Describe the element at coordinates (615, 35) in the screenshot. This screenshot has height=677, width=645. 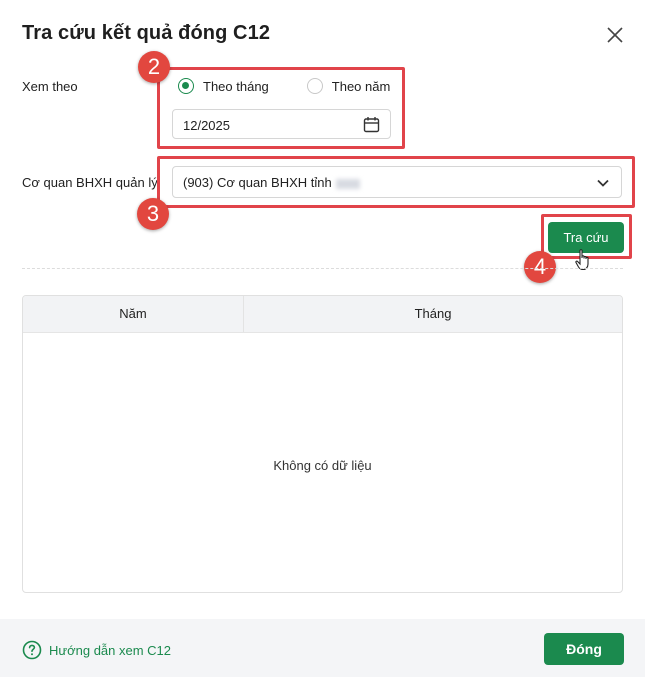
I see `close-icon` at that location.